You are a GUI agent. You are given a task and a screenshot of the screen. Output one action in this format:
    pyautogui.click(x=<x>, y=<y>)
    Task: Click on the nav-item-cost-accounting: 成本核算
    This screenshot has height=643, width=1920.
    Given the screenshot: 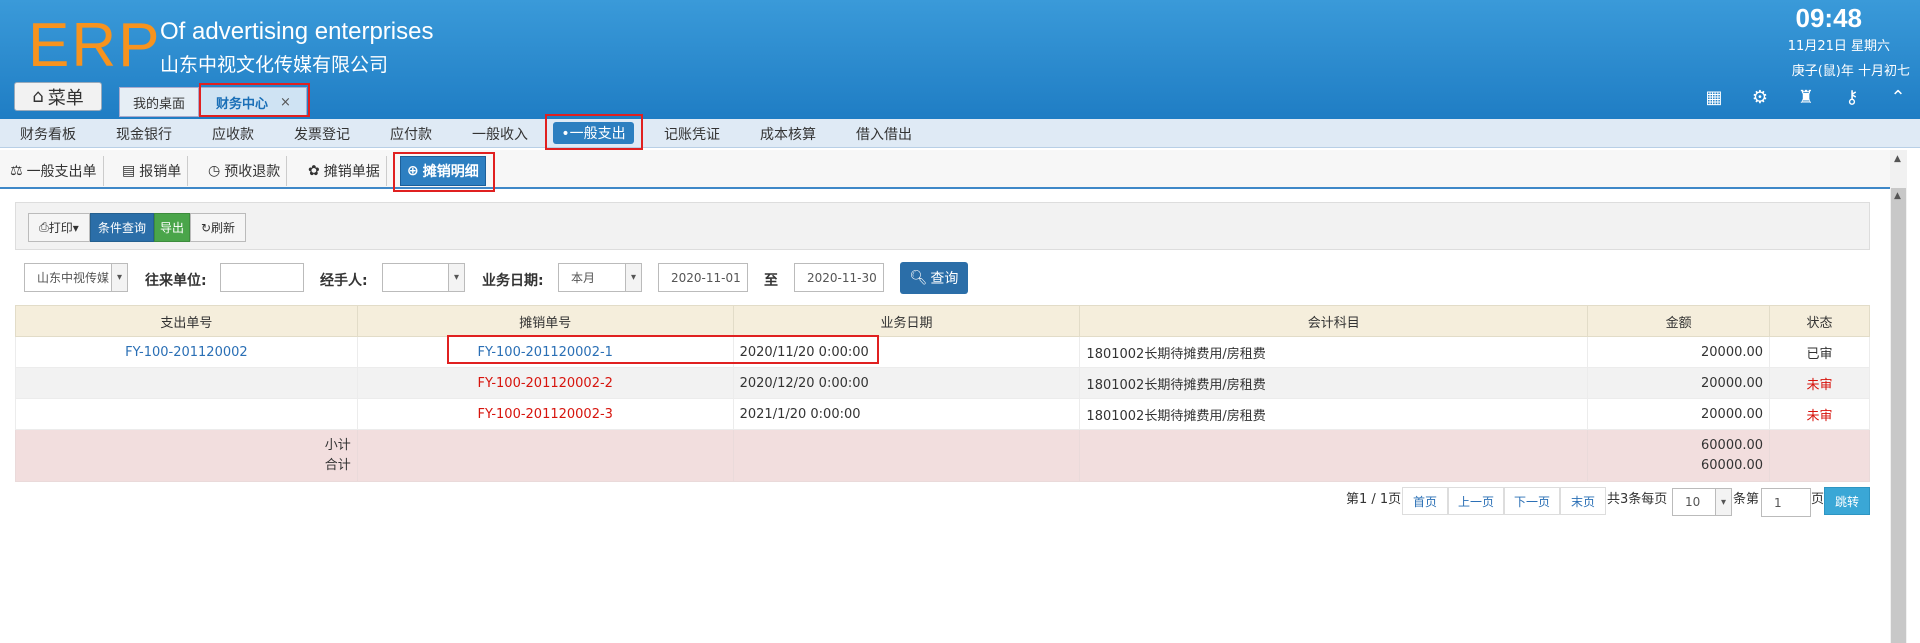 What is the action you would take?
    pyautogui.click(x=788, y=134)
    